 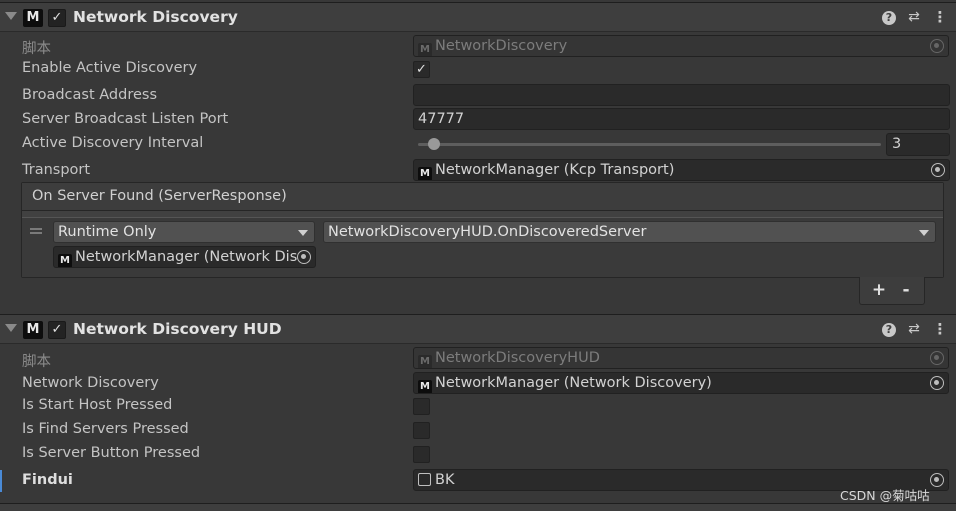 I want to click on script-field: M NetworkDiscovery, so click(x=681, y=46).